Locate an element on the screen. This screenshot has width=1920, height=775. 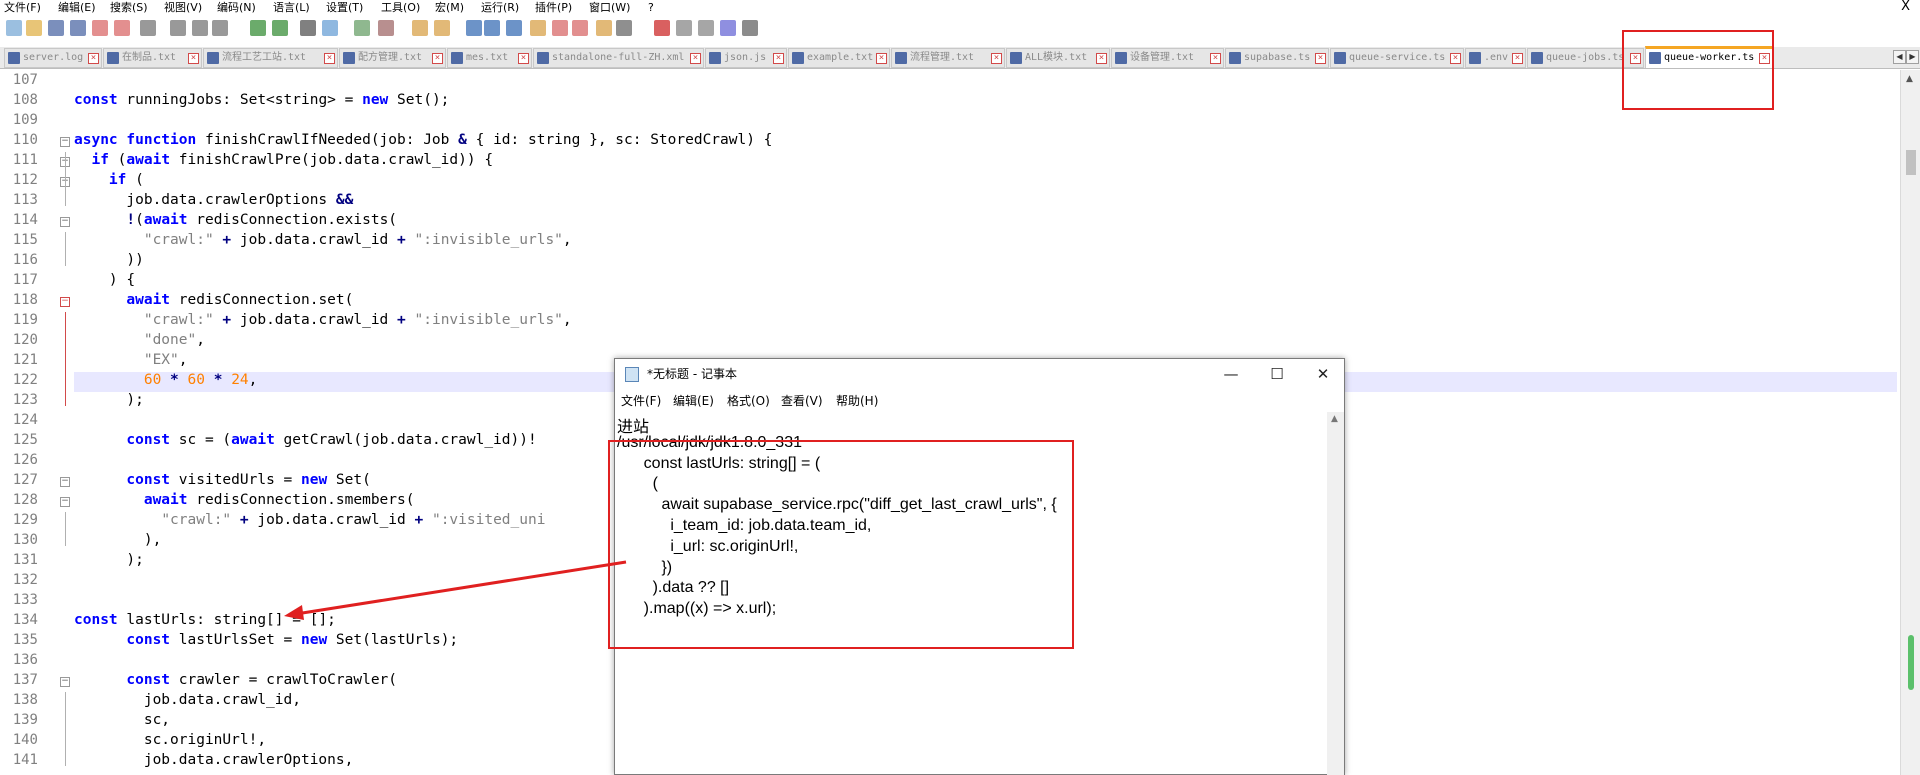
tab-6: json.js × is located at coordinates (746, 58).